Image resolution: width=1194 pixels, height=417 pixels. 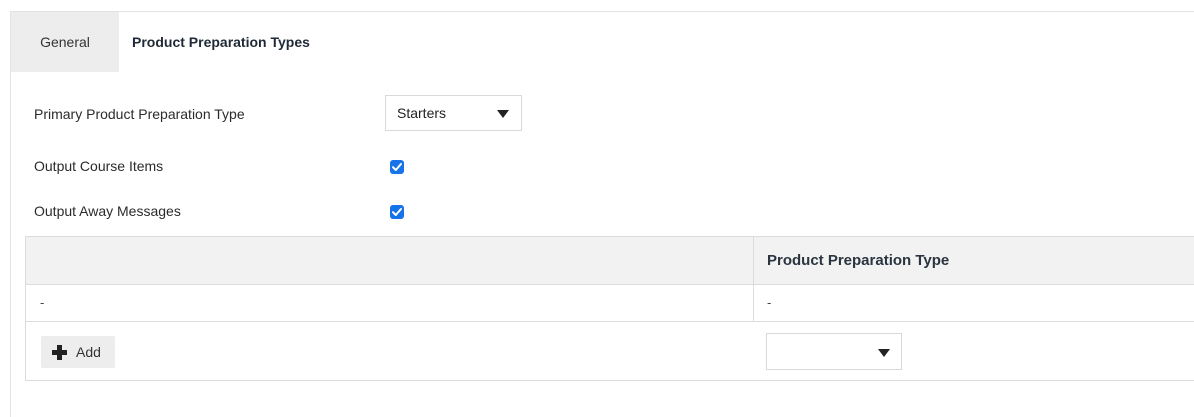 What do you see at coordinates (610, 321) in the screenshot?
I see `row-divider` at bounding box center [610, 321].